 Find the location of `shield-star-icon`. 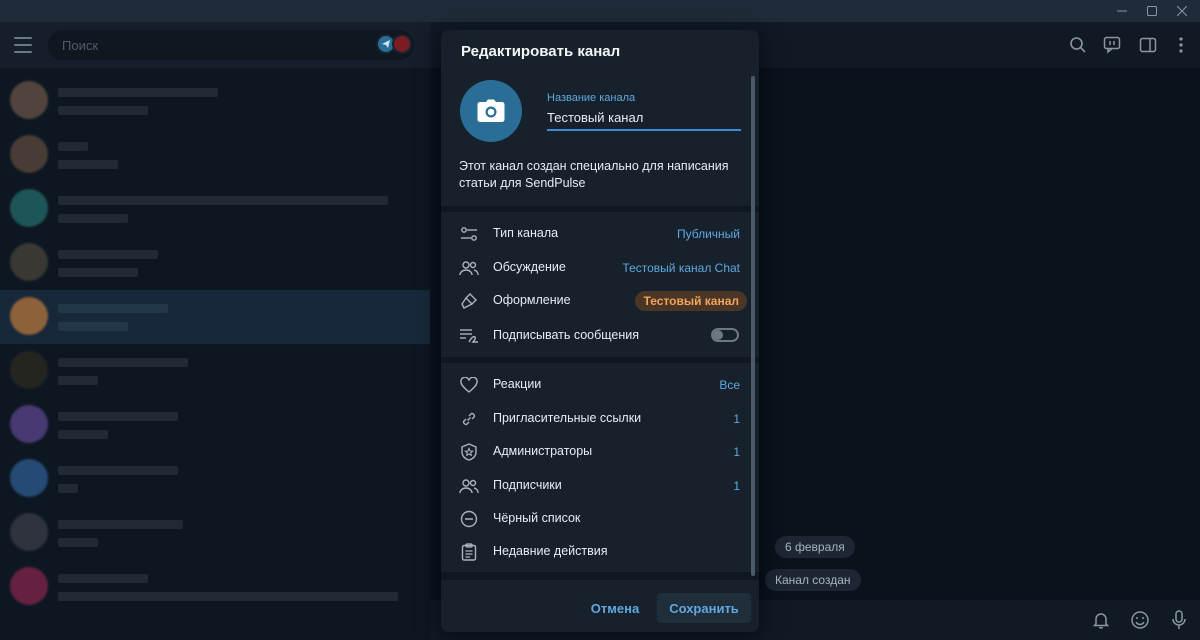

shield-star-icon is located at coordinates (469, 452).